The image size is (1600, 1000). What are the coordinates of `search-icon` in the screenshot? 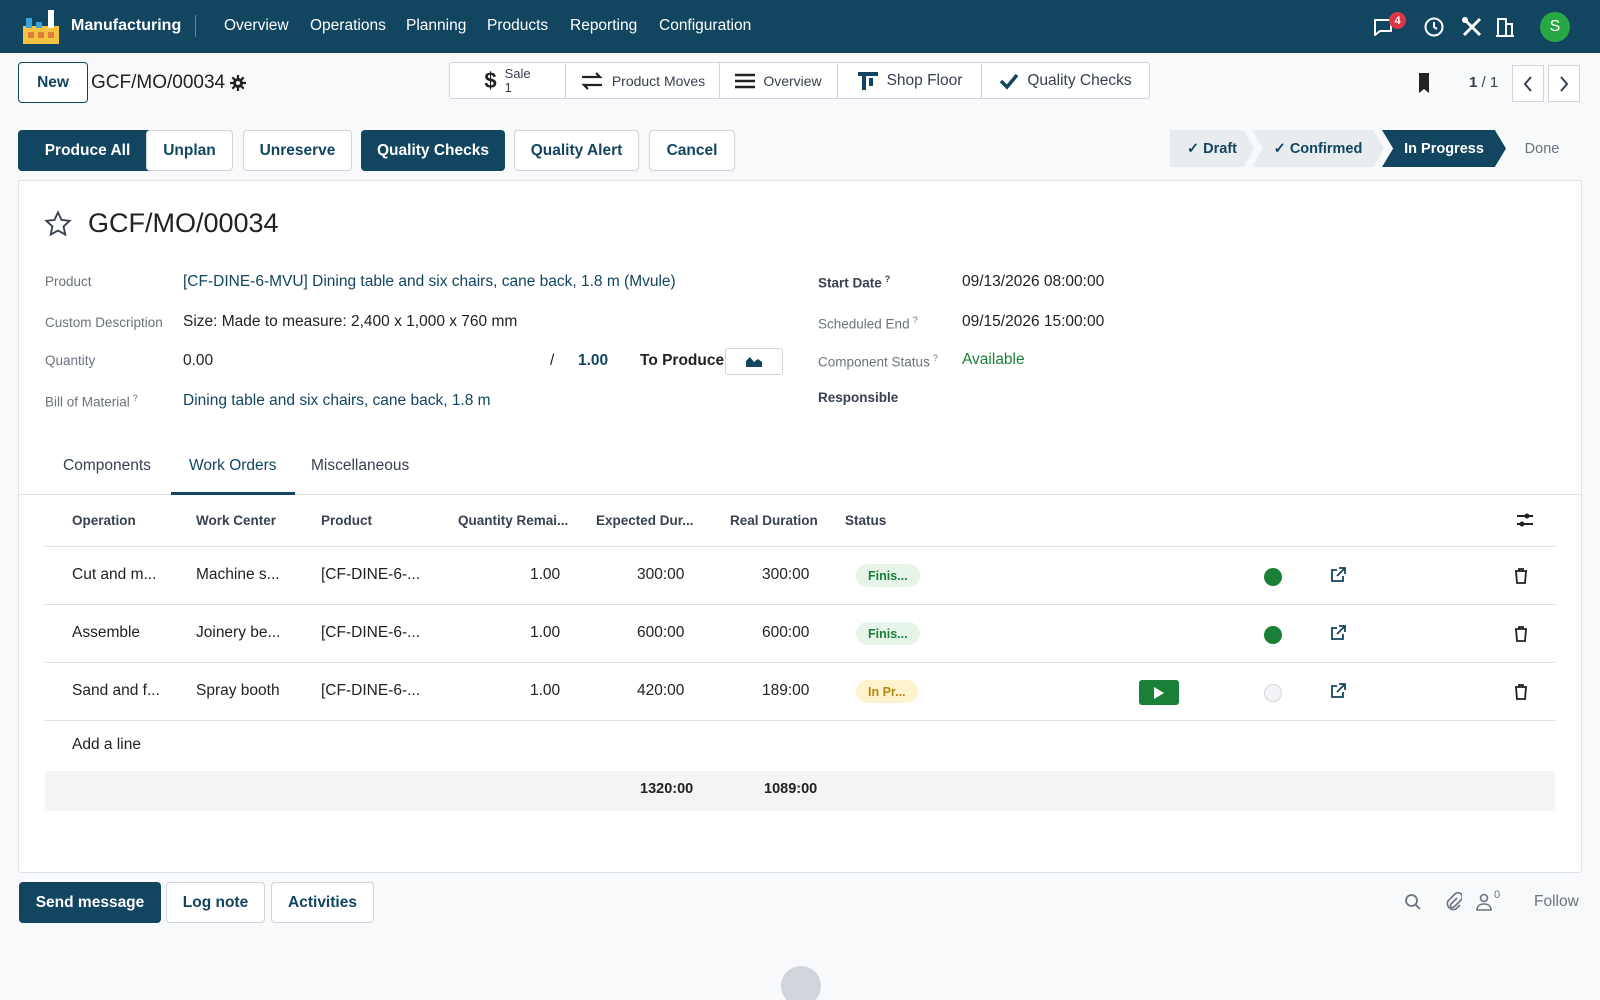 It's located at (1413, 902).